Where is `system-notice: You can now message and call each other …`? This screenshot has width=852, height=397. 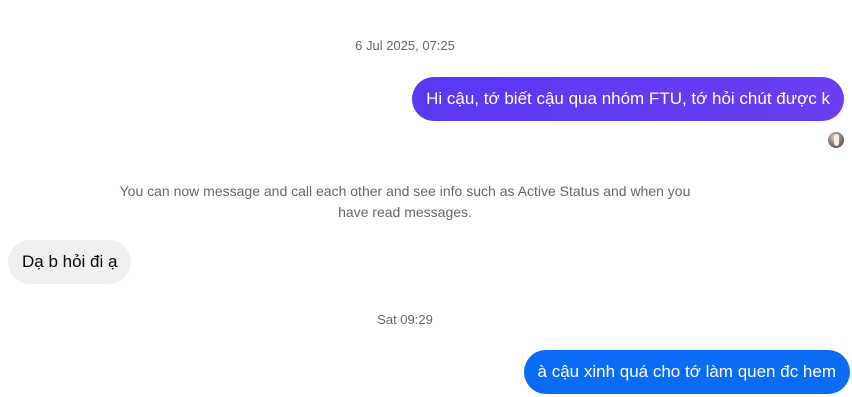
system-notice: You can now message and call each other … is located at coordinates (405, 201).